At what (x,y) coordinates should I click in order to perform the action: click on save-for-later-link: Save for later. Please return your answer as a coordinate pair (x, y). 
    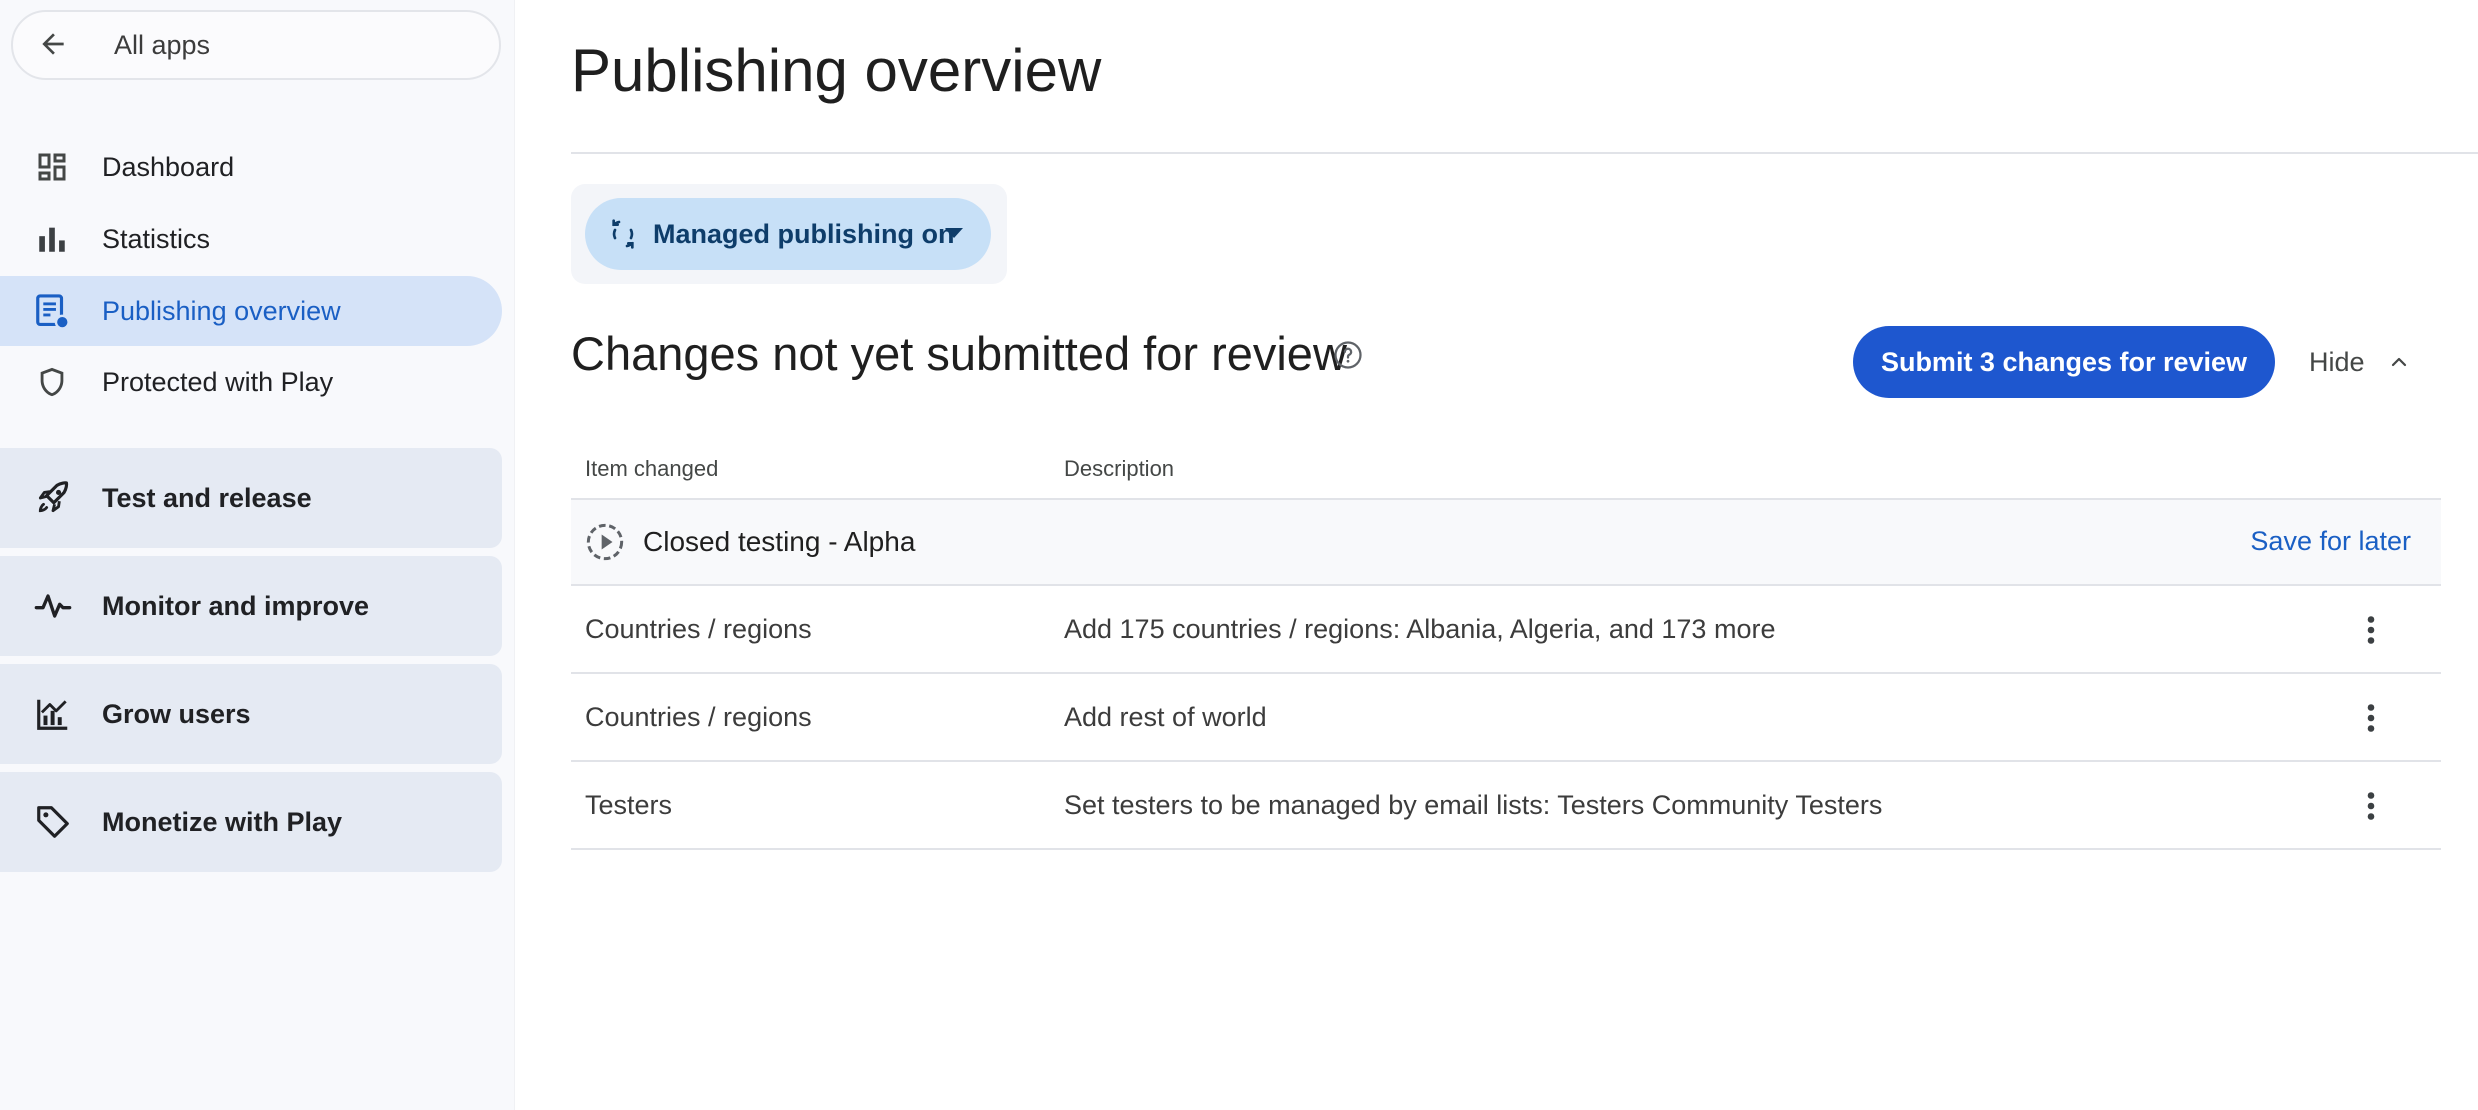
    Looking at the image, I should click on (2330, 541).